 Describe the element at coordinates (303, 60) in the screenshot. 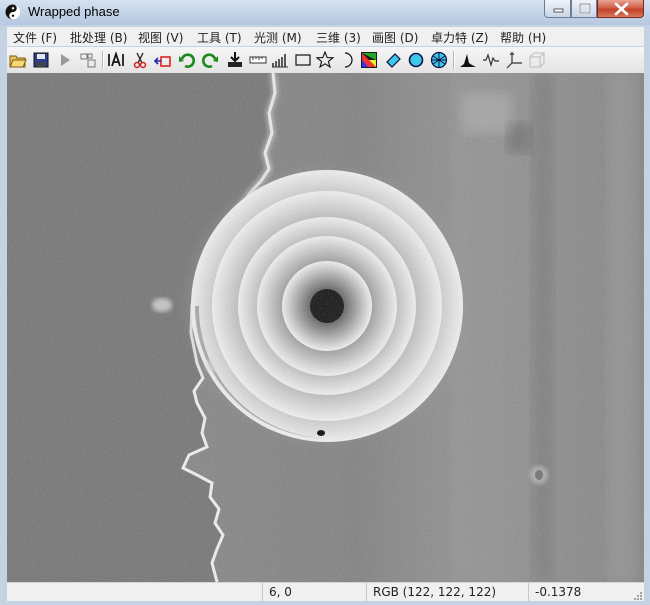

I see `rectangle-icon` at that location.